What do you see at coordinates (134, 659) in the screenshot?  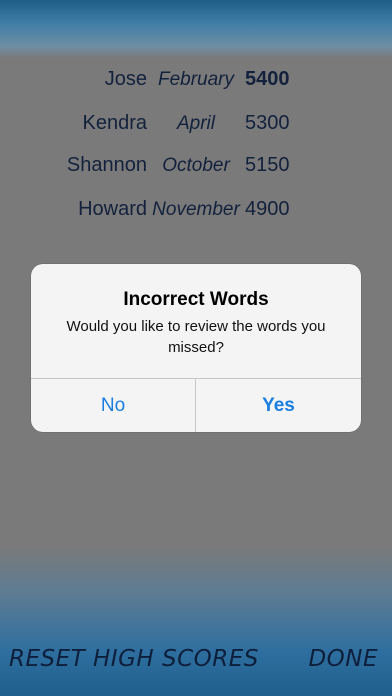 I see `reset-high-scores-button: RESET HIGH SCORES` at bounding box center [134, 659].